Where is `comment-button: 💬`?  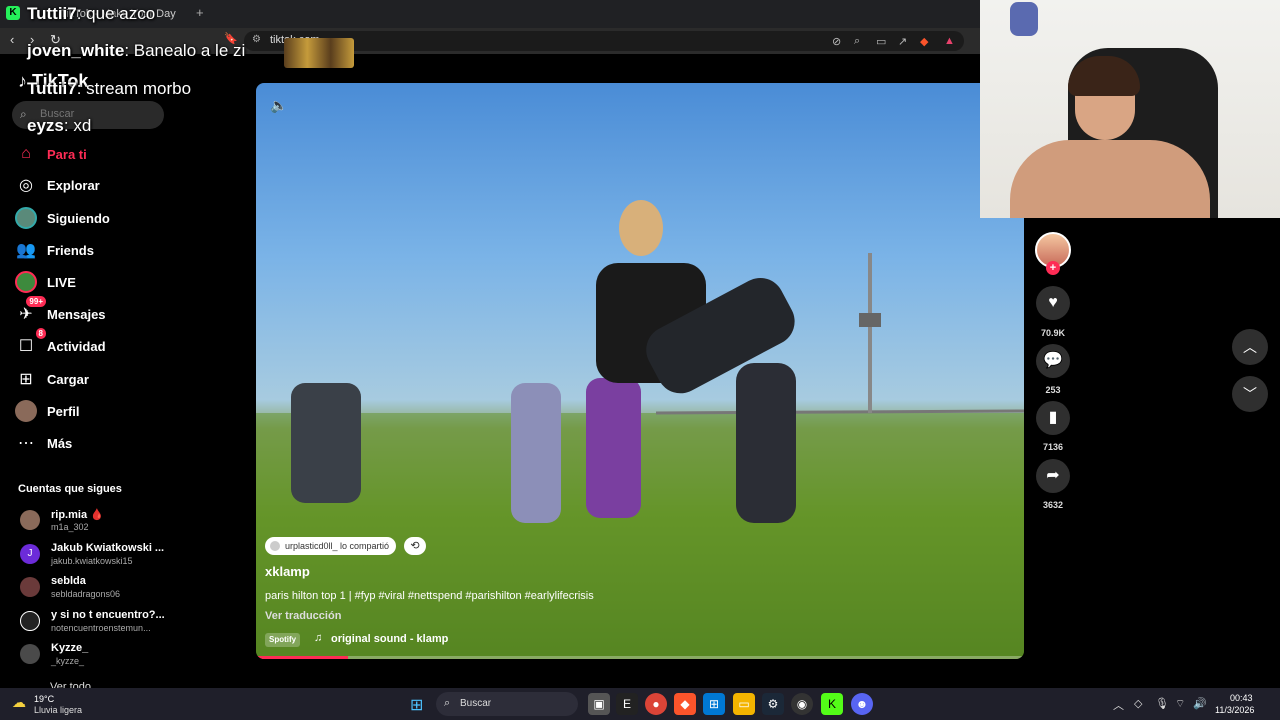
comment-button: 💬 is located at coordinates (1053, 361).